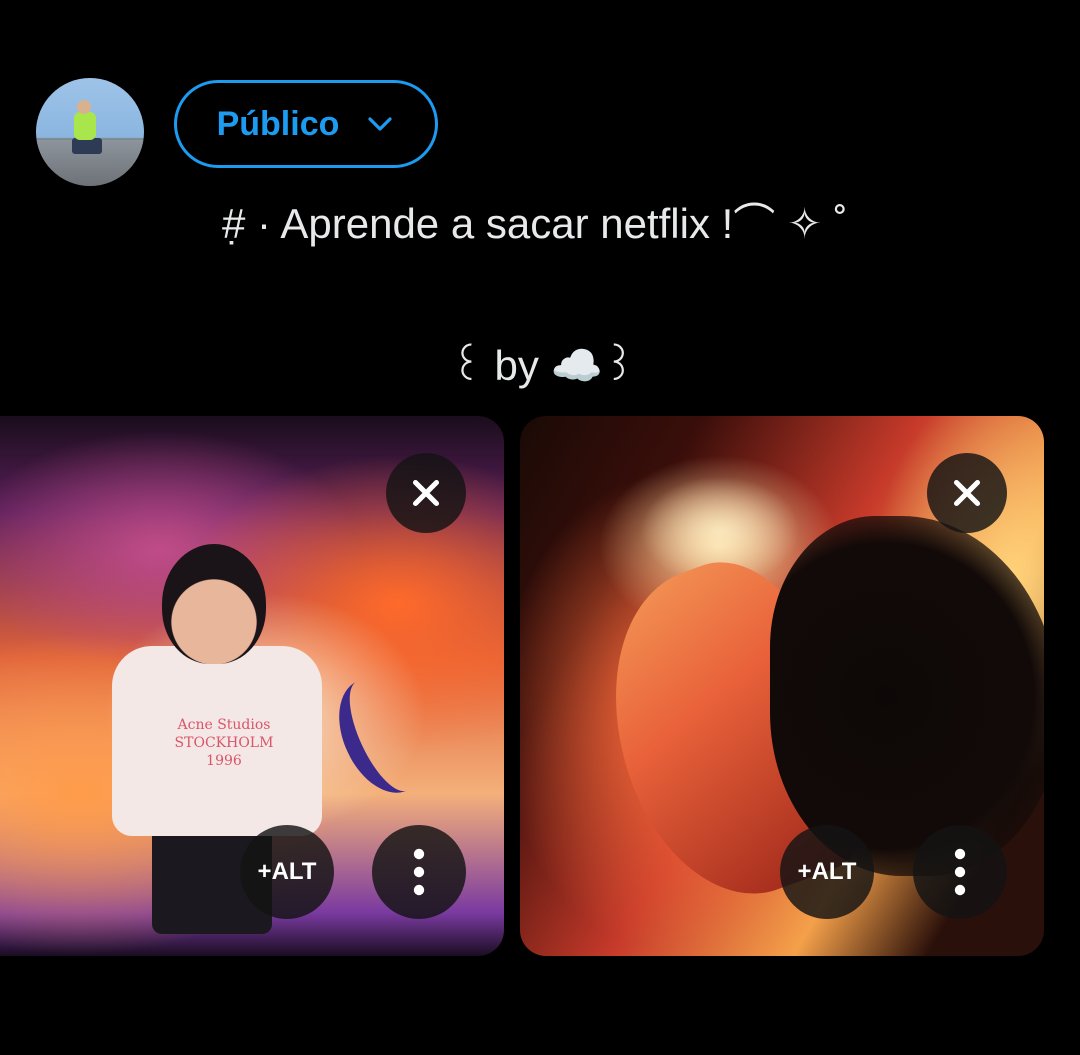 This screenshot has width=1080, height=1055. Describe the element at coordinates (85, 126) in the screenshot. I see `avatar-figure-body` at that location.